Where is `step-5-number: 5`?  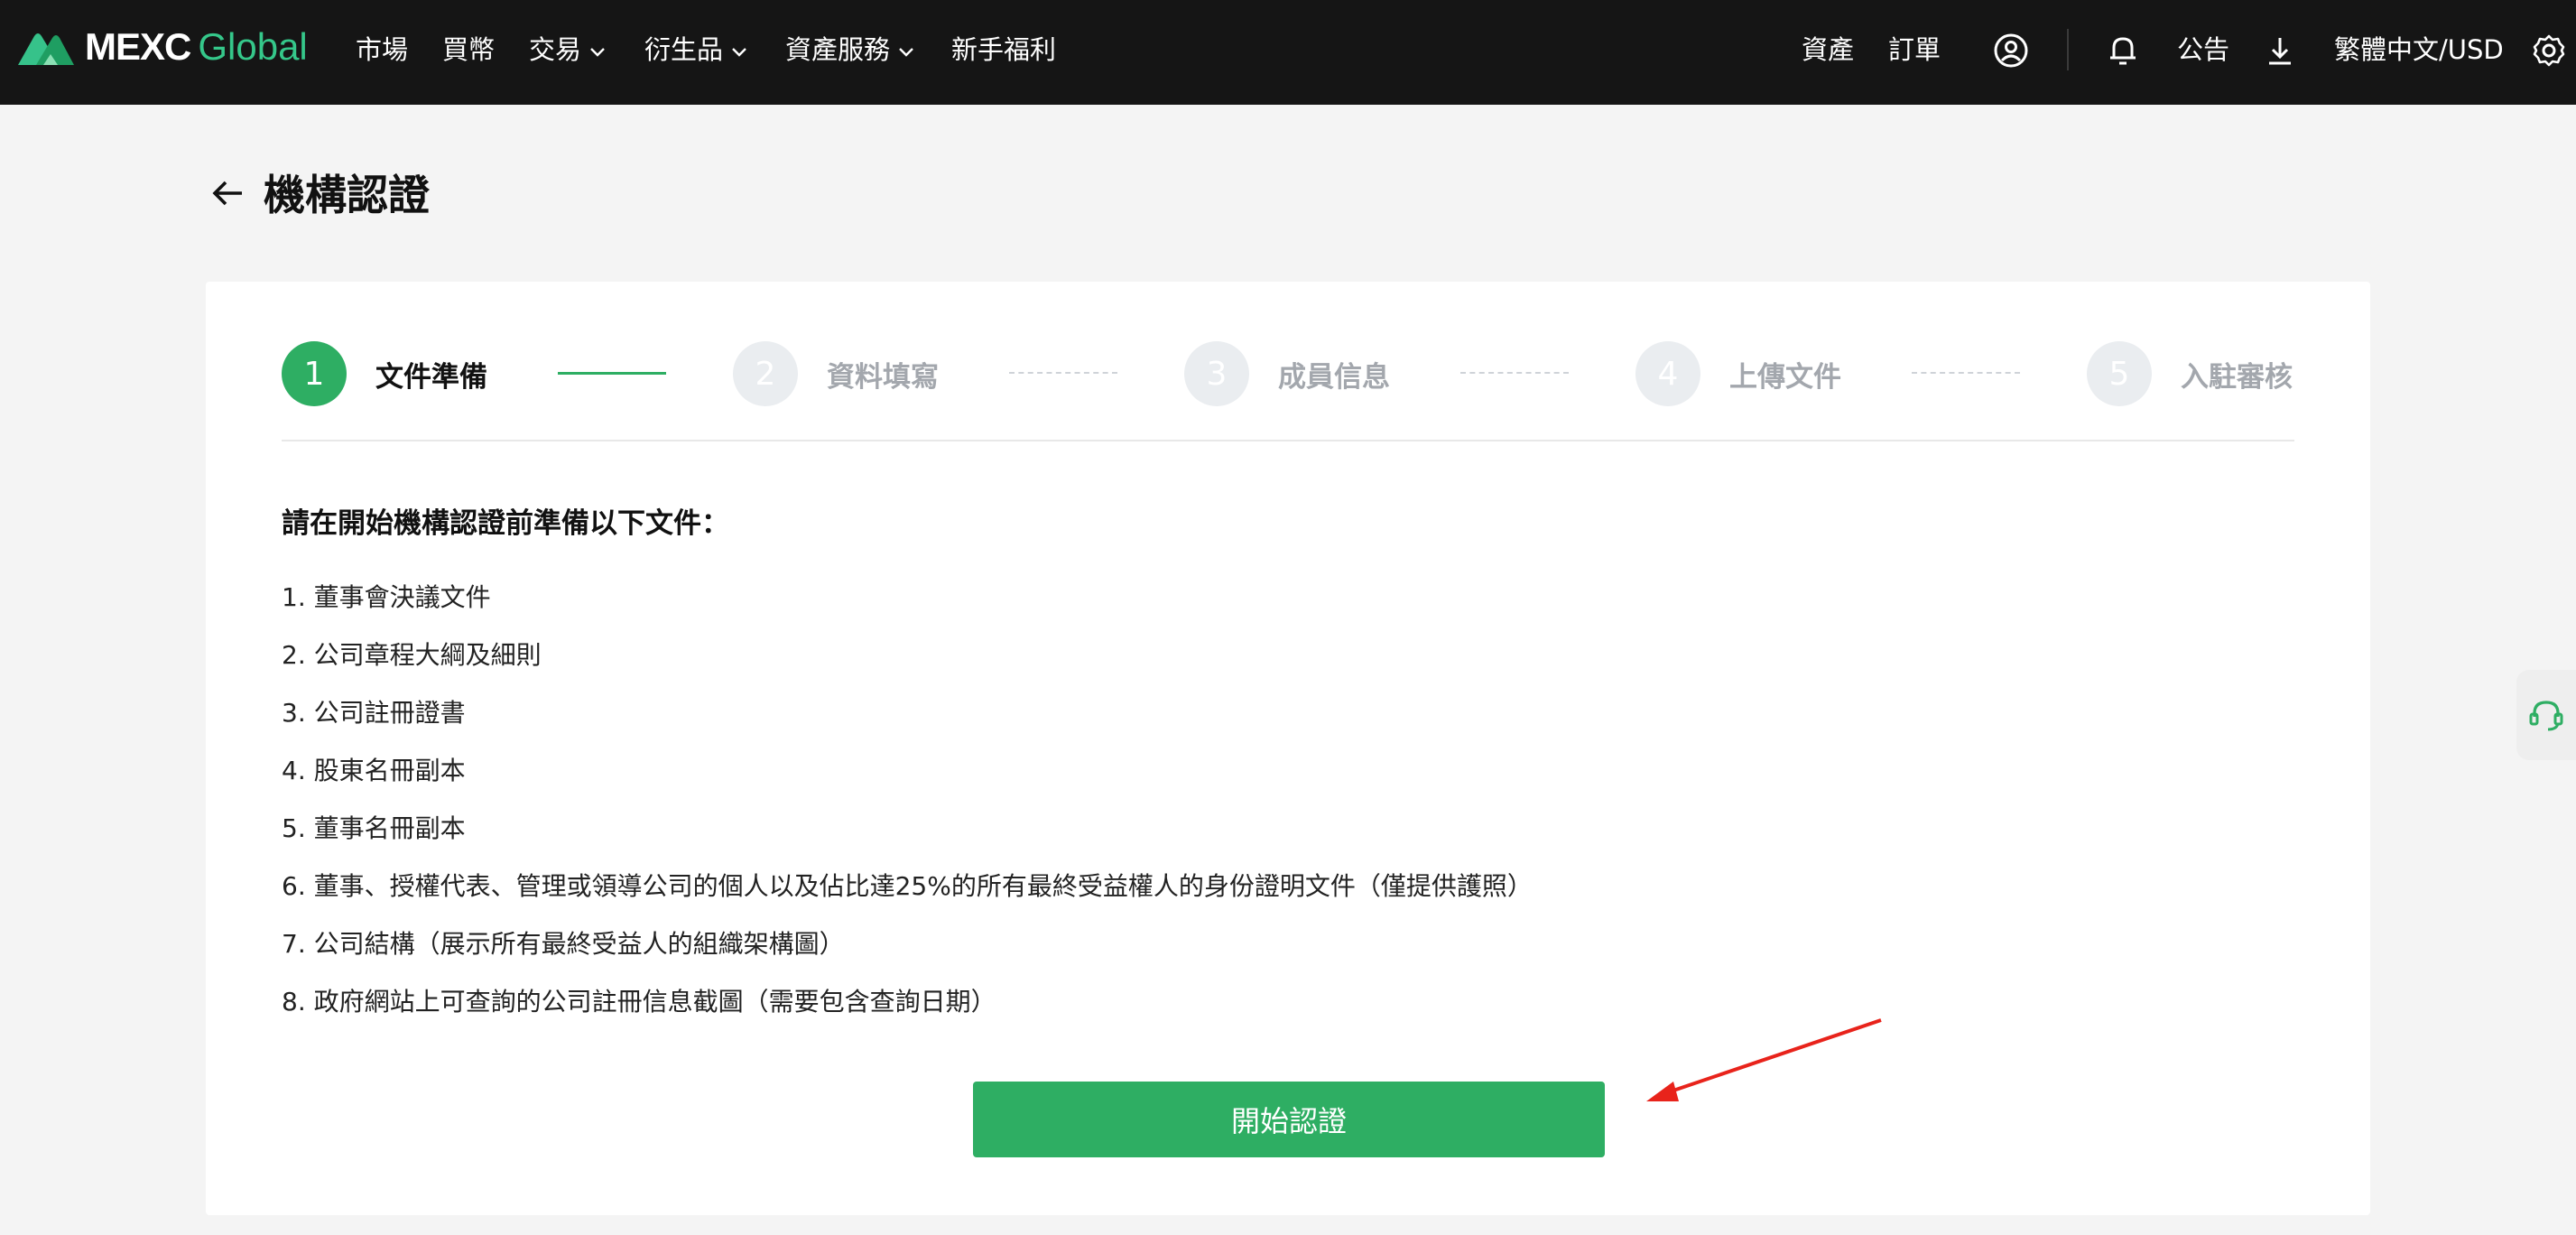 step-5-number: 5 is located at coordinates (2119, 374).